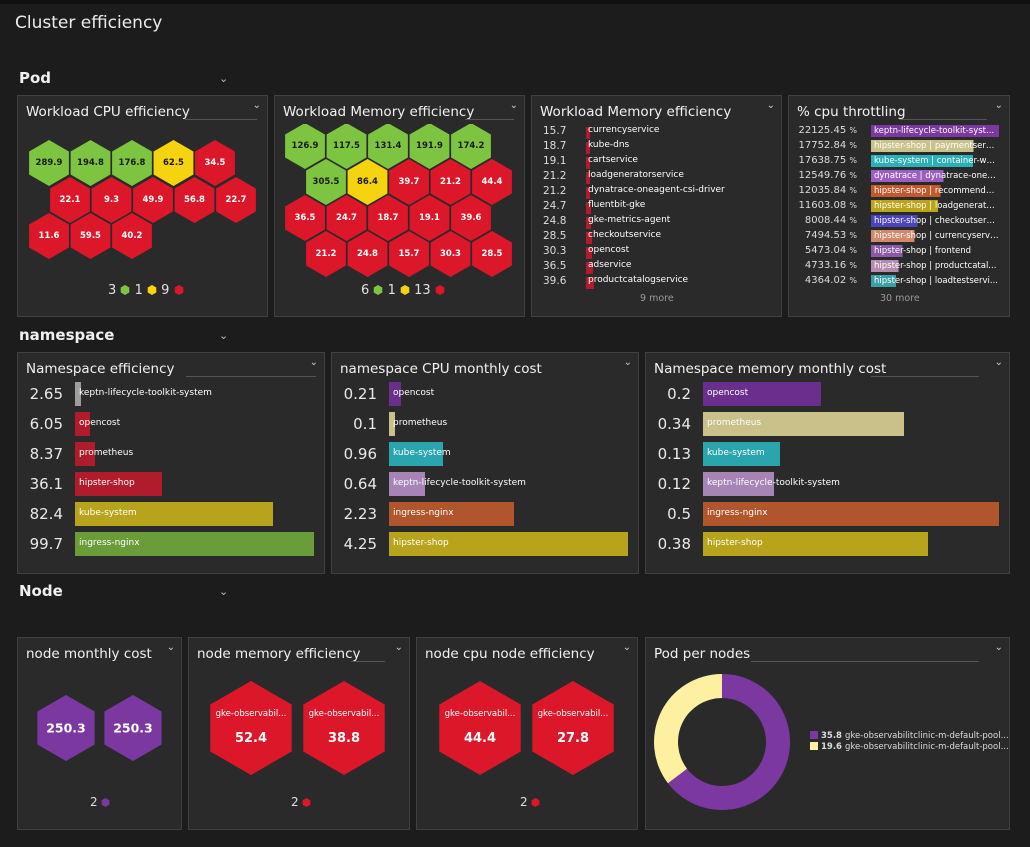 The image size is (1030, 847). What do you see at coordinates (90, 163) in the screenshot?
I see `workload-hex: 194.8` at bounding box center [90, 163].